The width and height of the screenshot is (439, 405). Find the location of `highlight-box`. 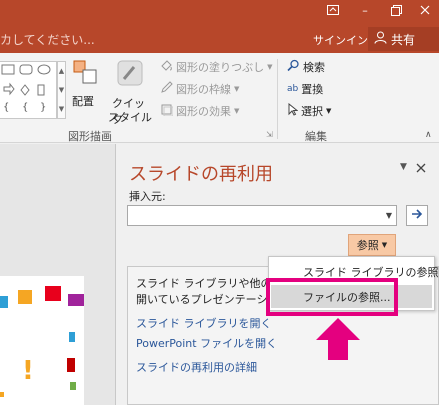

highlight-box is located at coordinates (332, 297).